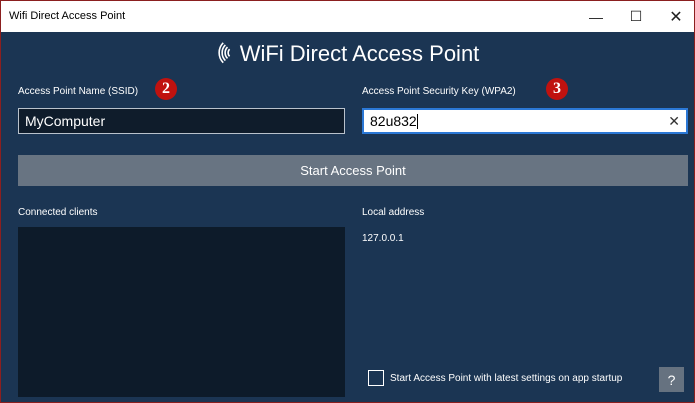 Image resolution: width=695 pixels, height=403 pixels. What do you see at coordinates (636, 16) in the screenshot?
I see `maximize-button: ☐` at bounding box center [636, 16].